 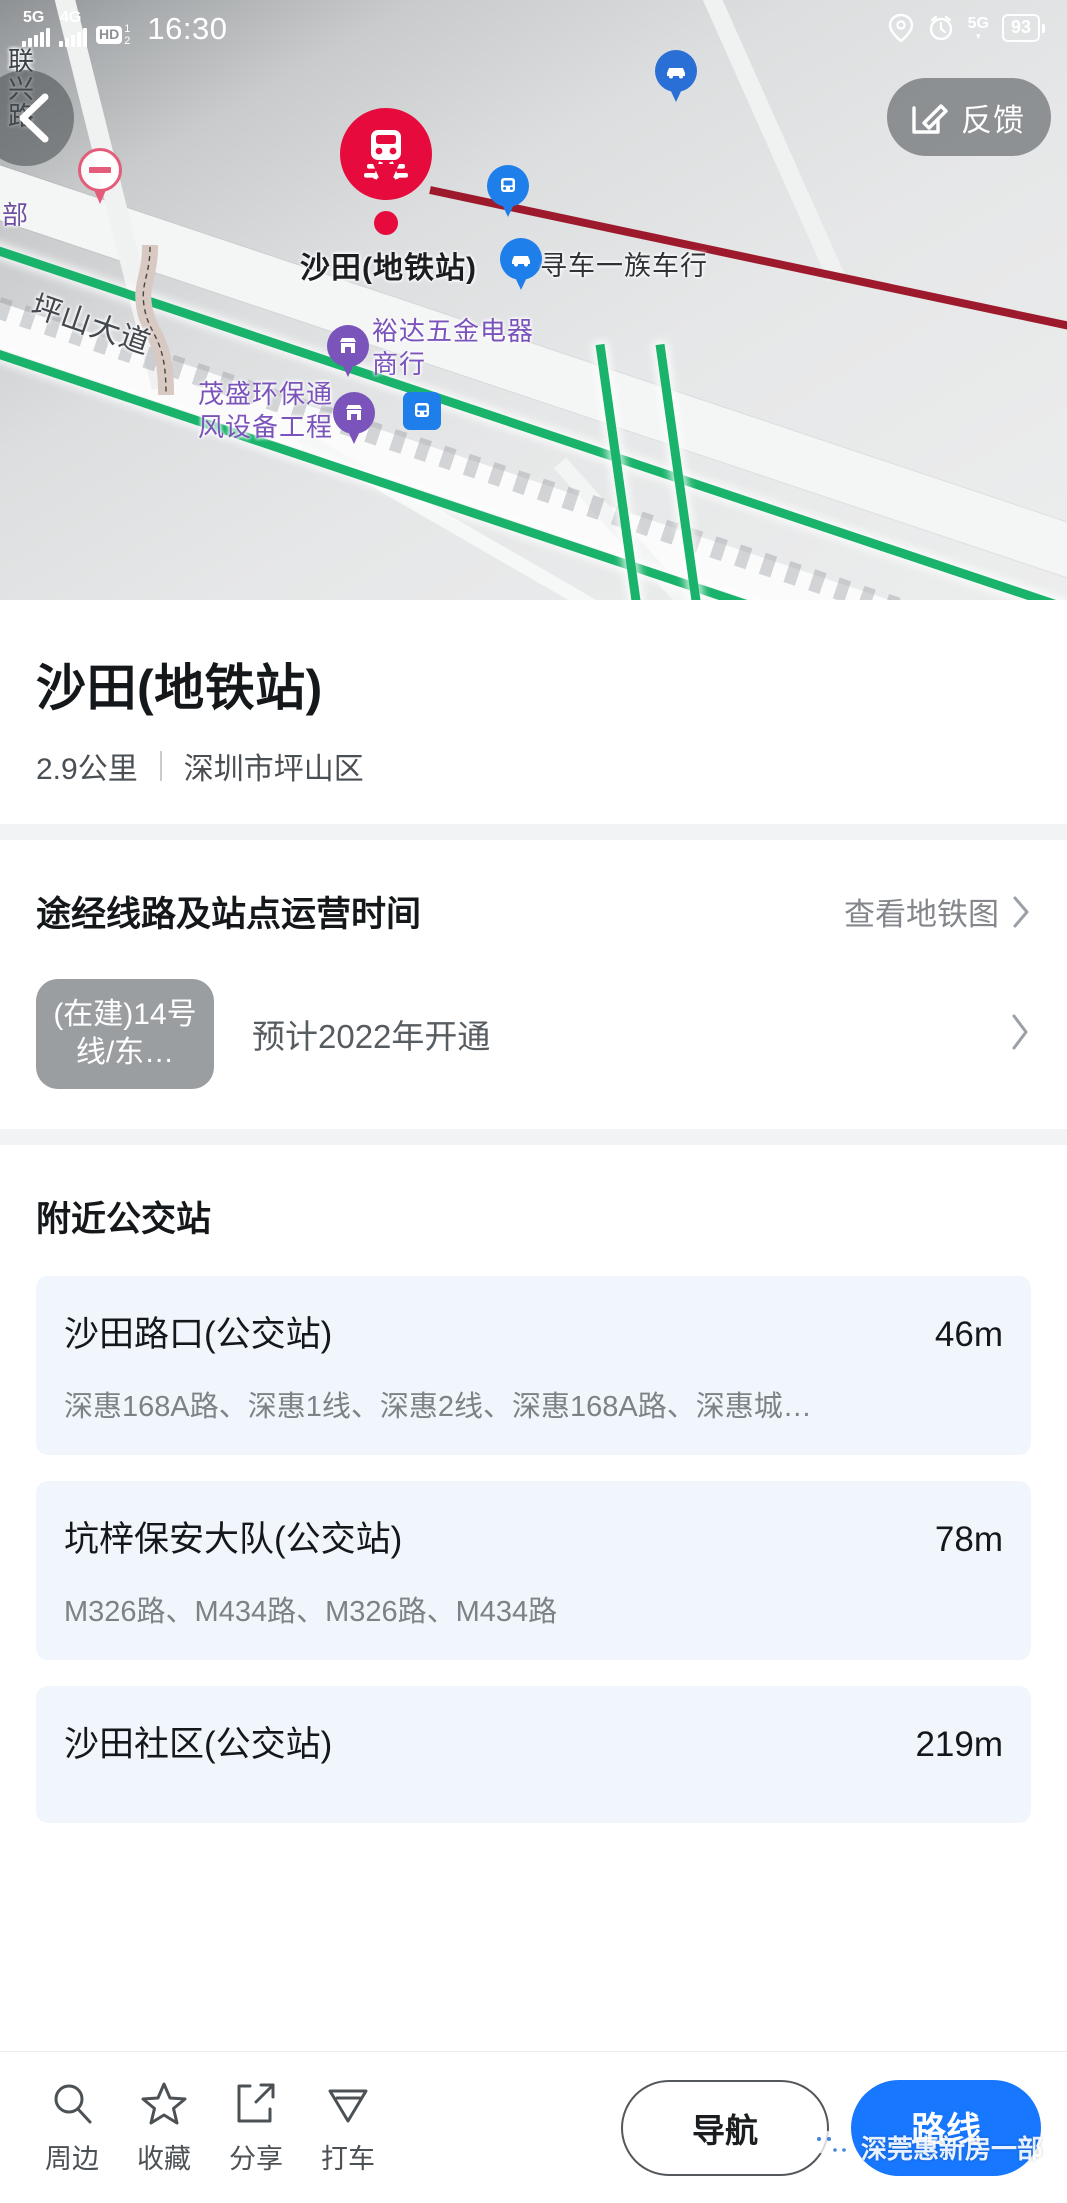 I want to click on feedback-button: 反馈, so click(x=969, y=117).